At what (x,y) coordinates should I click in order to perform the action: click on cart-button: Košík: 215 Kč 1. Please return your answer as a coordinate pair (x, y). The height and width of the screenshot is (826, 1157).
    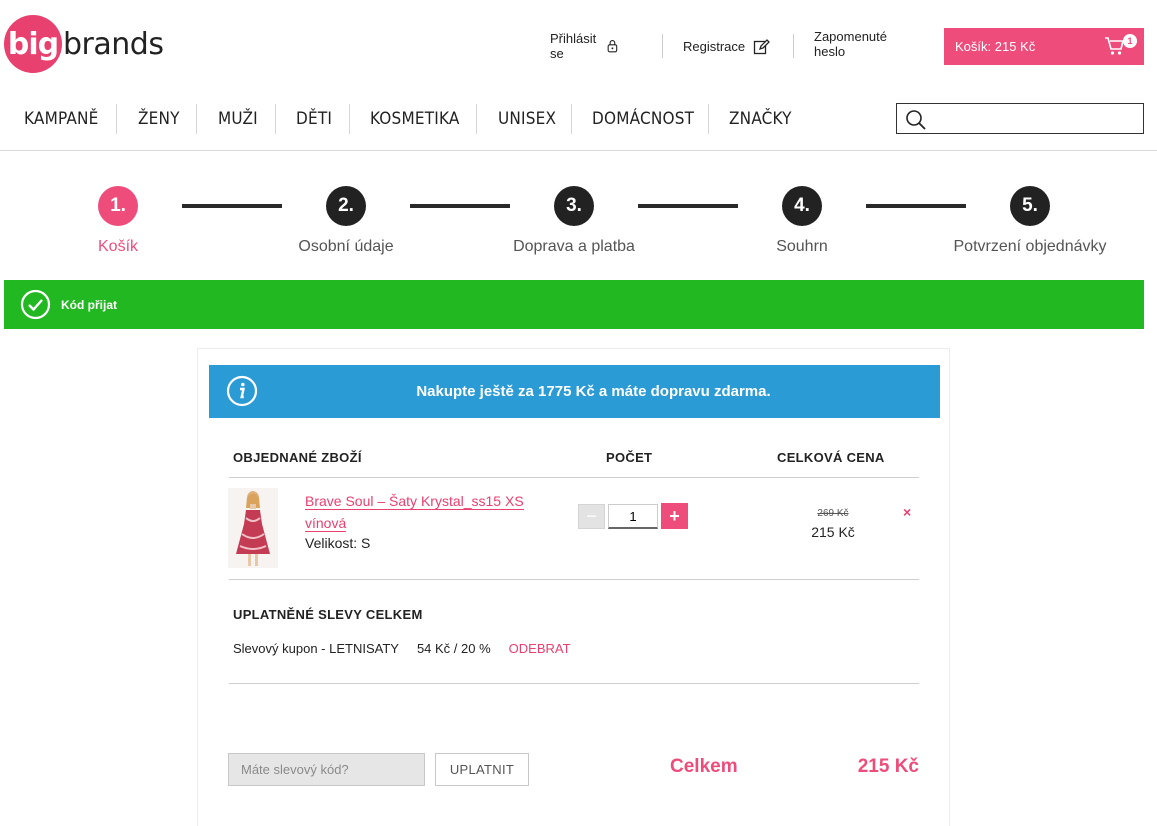
    Looking at the image, I should click on (1044, 46).